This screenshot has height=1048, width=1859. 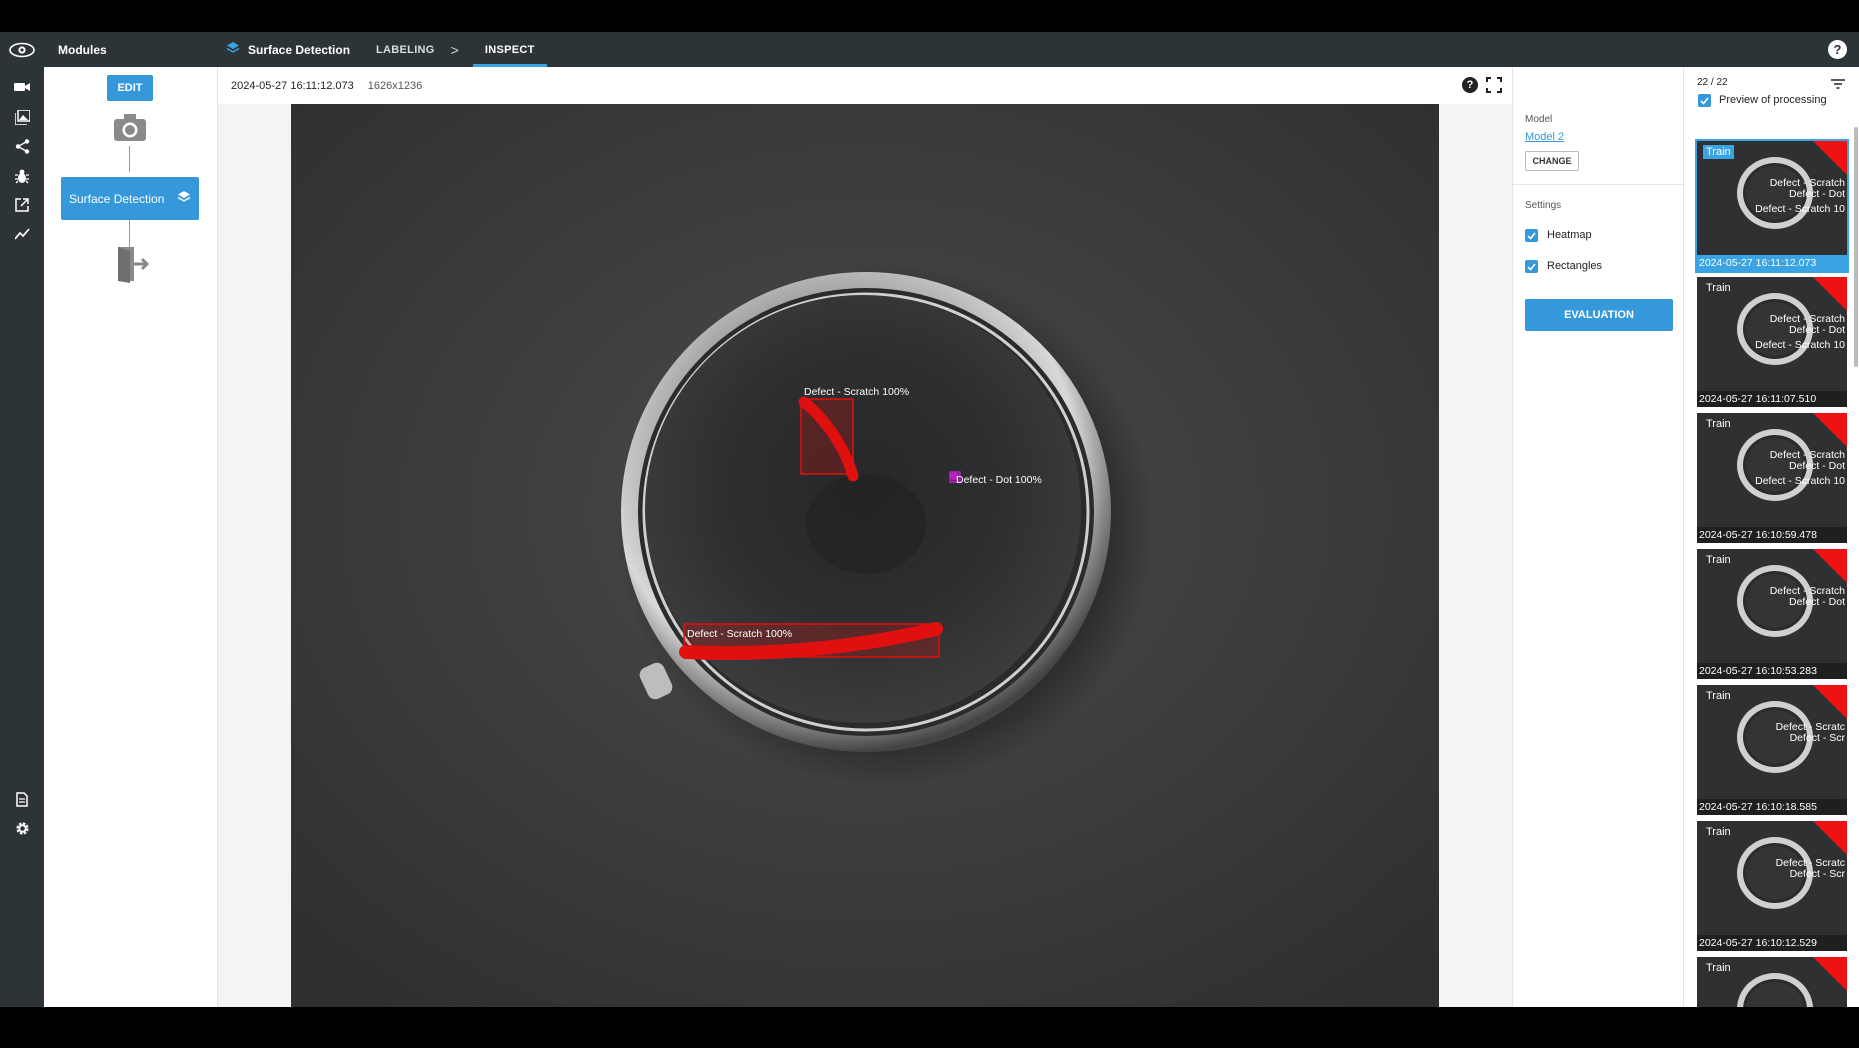 I want to click on gallery-icon, so click(x=22, y=117).